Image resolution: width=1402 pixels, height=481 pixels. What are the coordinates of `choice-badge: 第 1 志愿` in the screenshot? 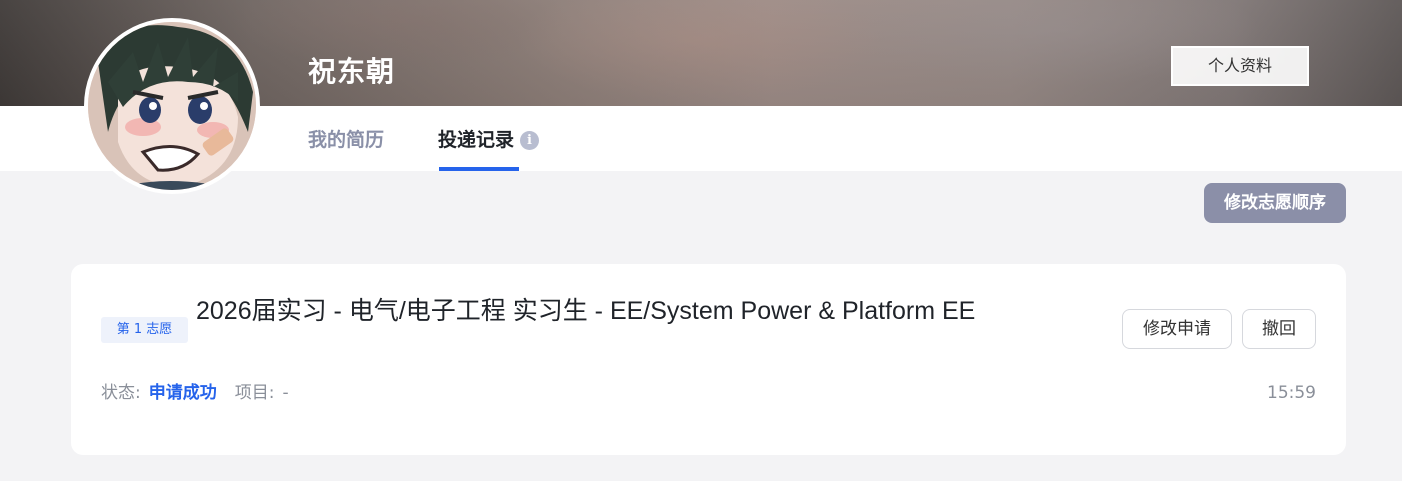 It's located at (144, 330).